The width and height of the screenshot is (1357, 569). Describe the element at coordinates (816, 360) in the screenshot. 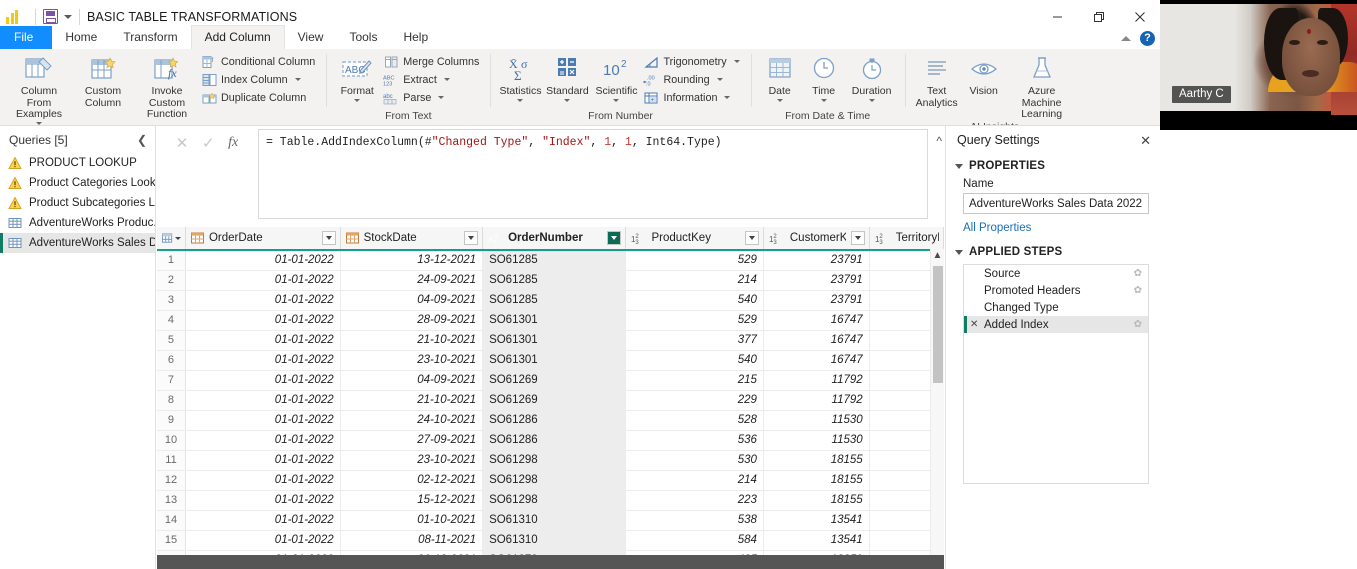

I see `table-cell-customerkey: 16747` at that location.